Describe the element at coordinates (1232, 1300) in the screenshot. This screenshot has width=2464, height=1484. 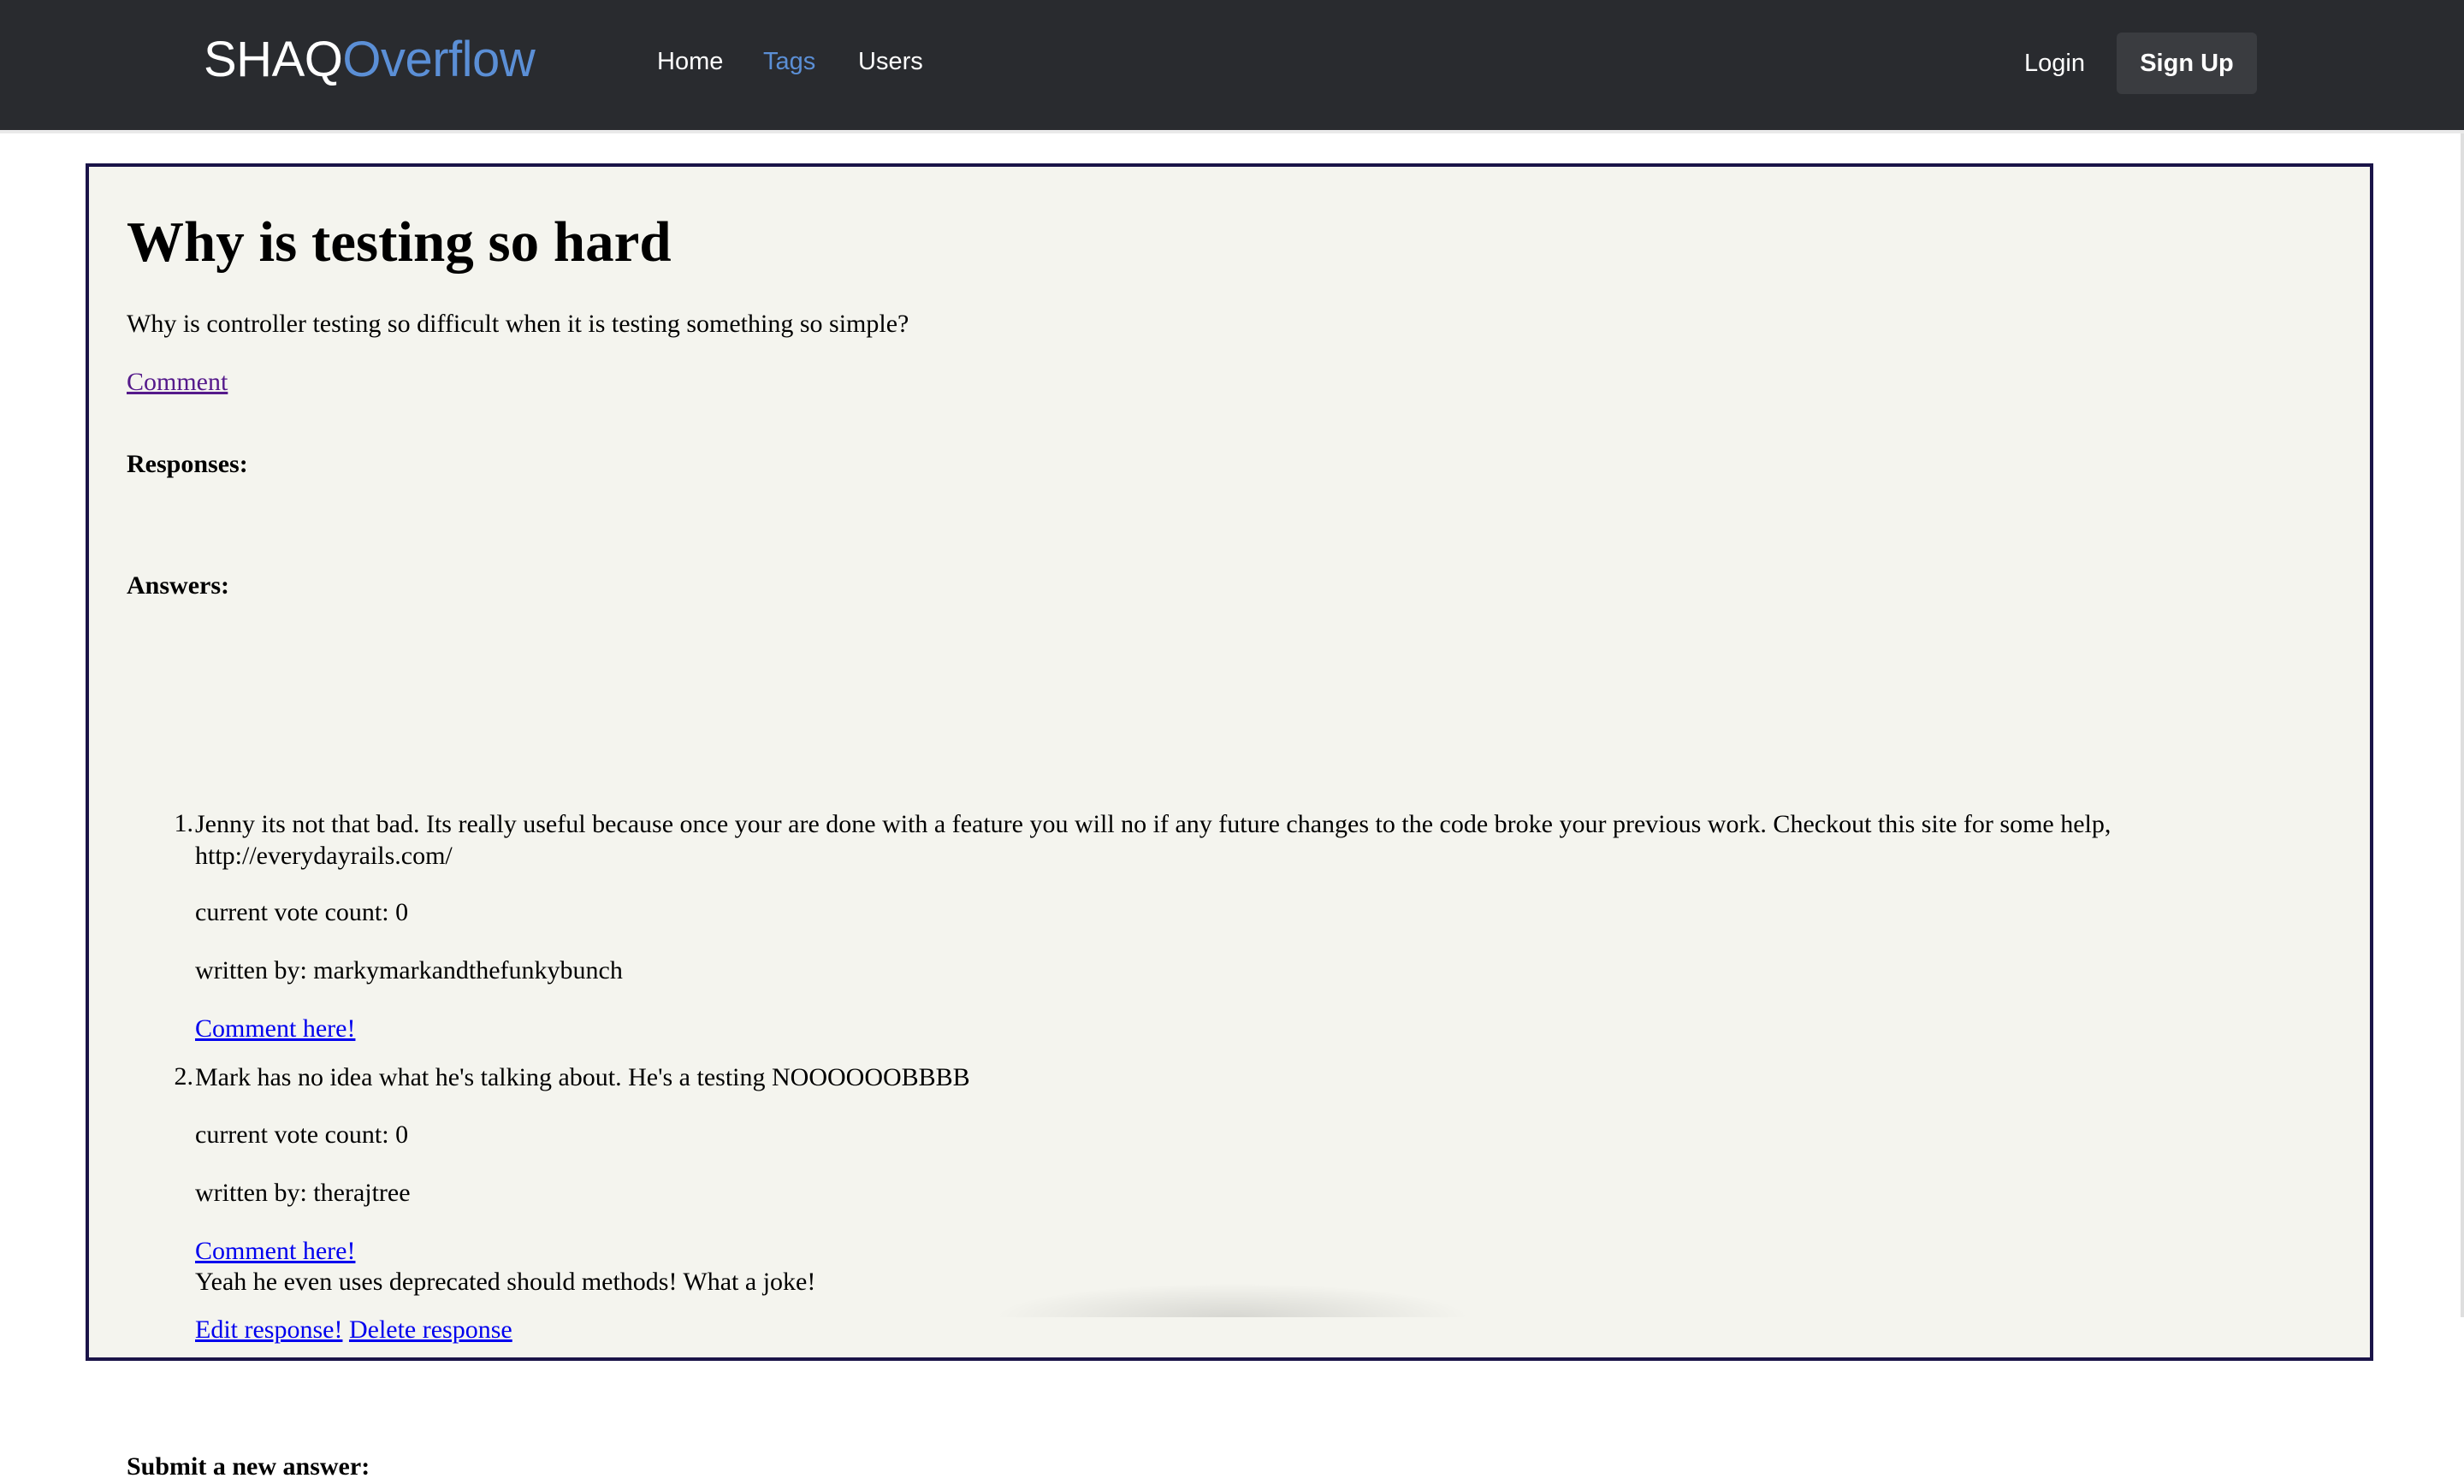
I see `overlay-shadow` at that location.